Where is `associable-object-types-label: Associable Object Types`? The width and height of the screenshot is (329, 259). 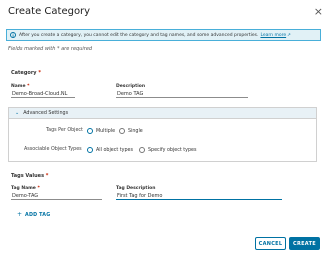
associable-object-types-label: Associable Object Types is located at coordinates (53, 149).